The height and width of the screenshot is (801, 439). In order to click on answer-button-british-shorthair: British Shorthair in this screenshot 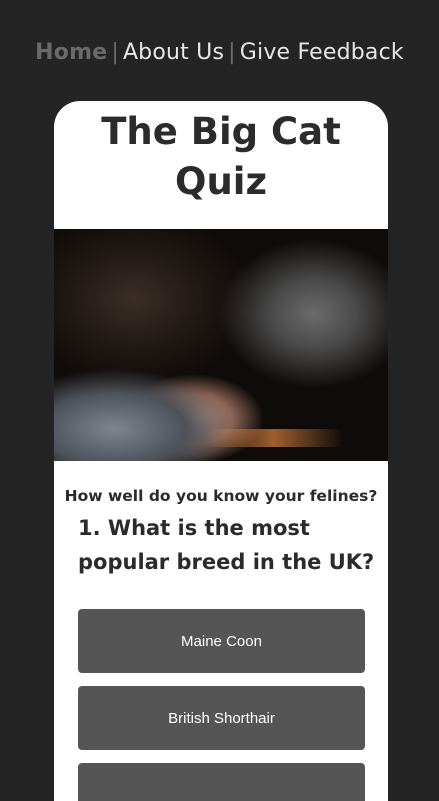, I will do `click(221, 718)`.